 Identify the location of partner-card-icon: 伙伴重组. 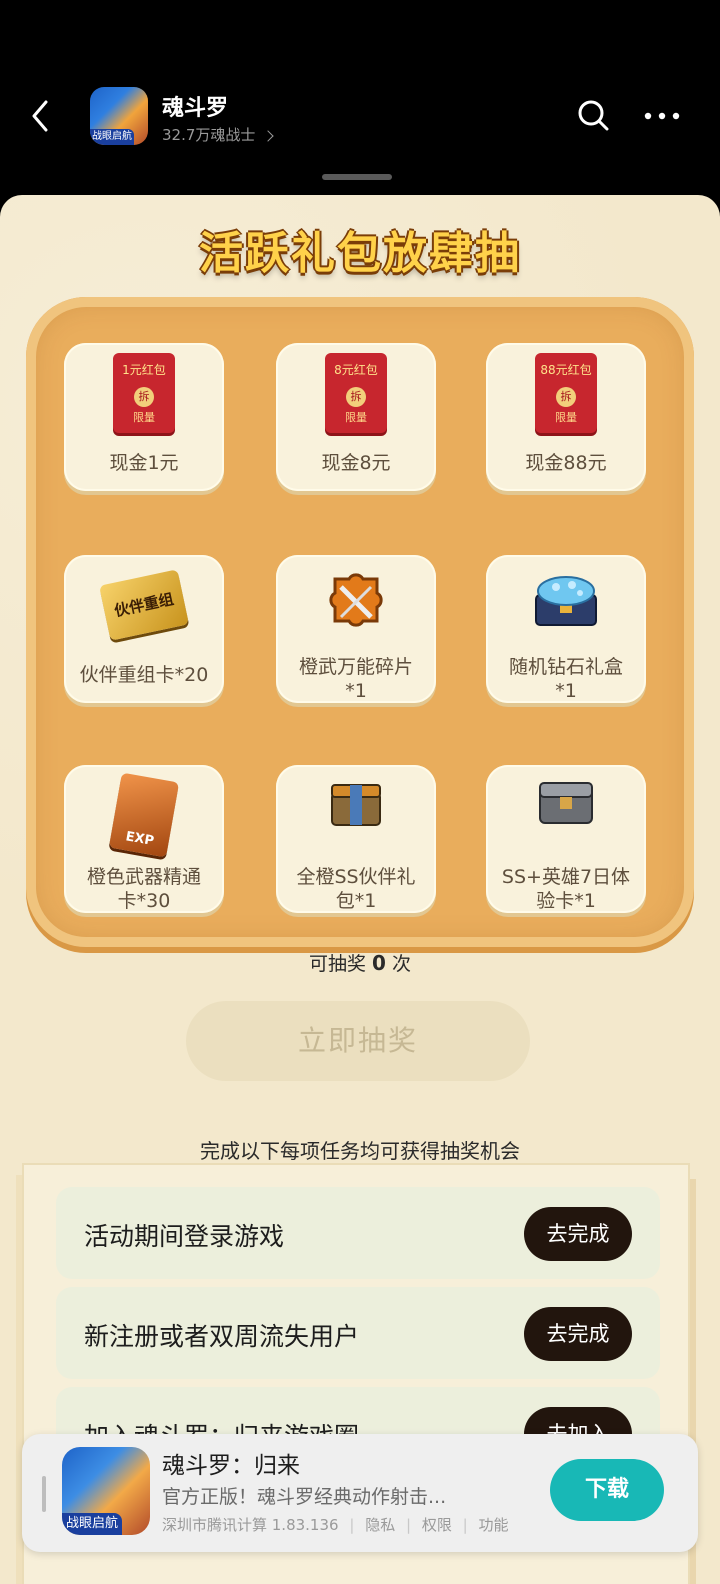
(144, 603).